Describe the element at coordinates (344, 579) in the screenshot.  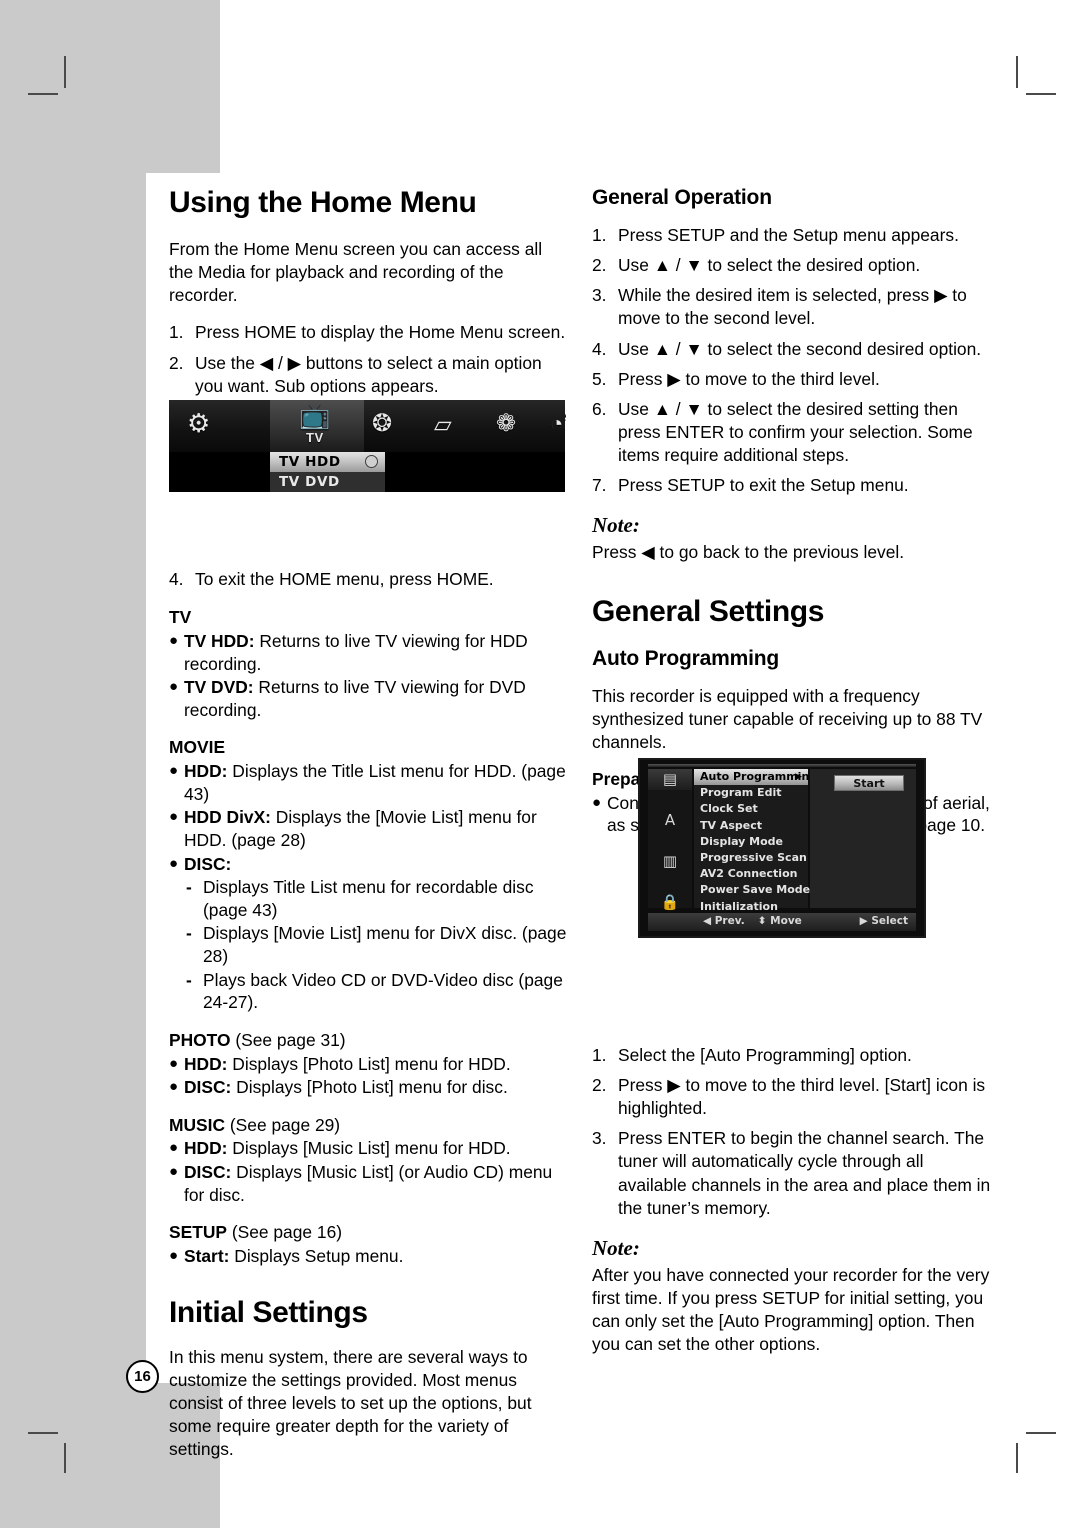
I see `step-text: To exit the HOME menu, press HOME.` at that location.